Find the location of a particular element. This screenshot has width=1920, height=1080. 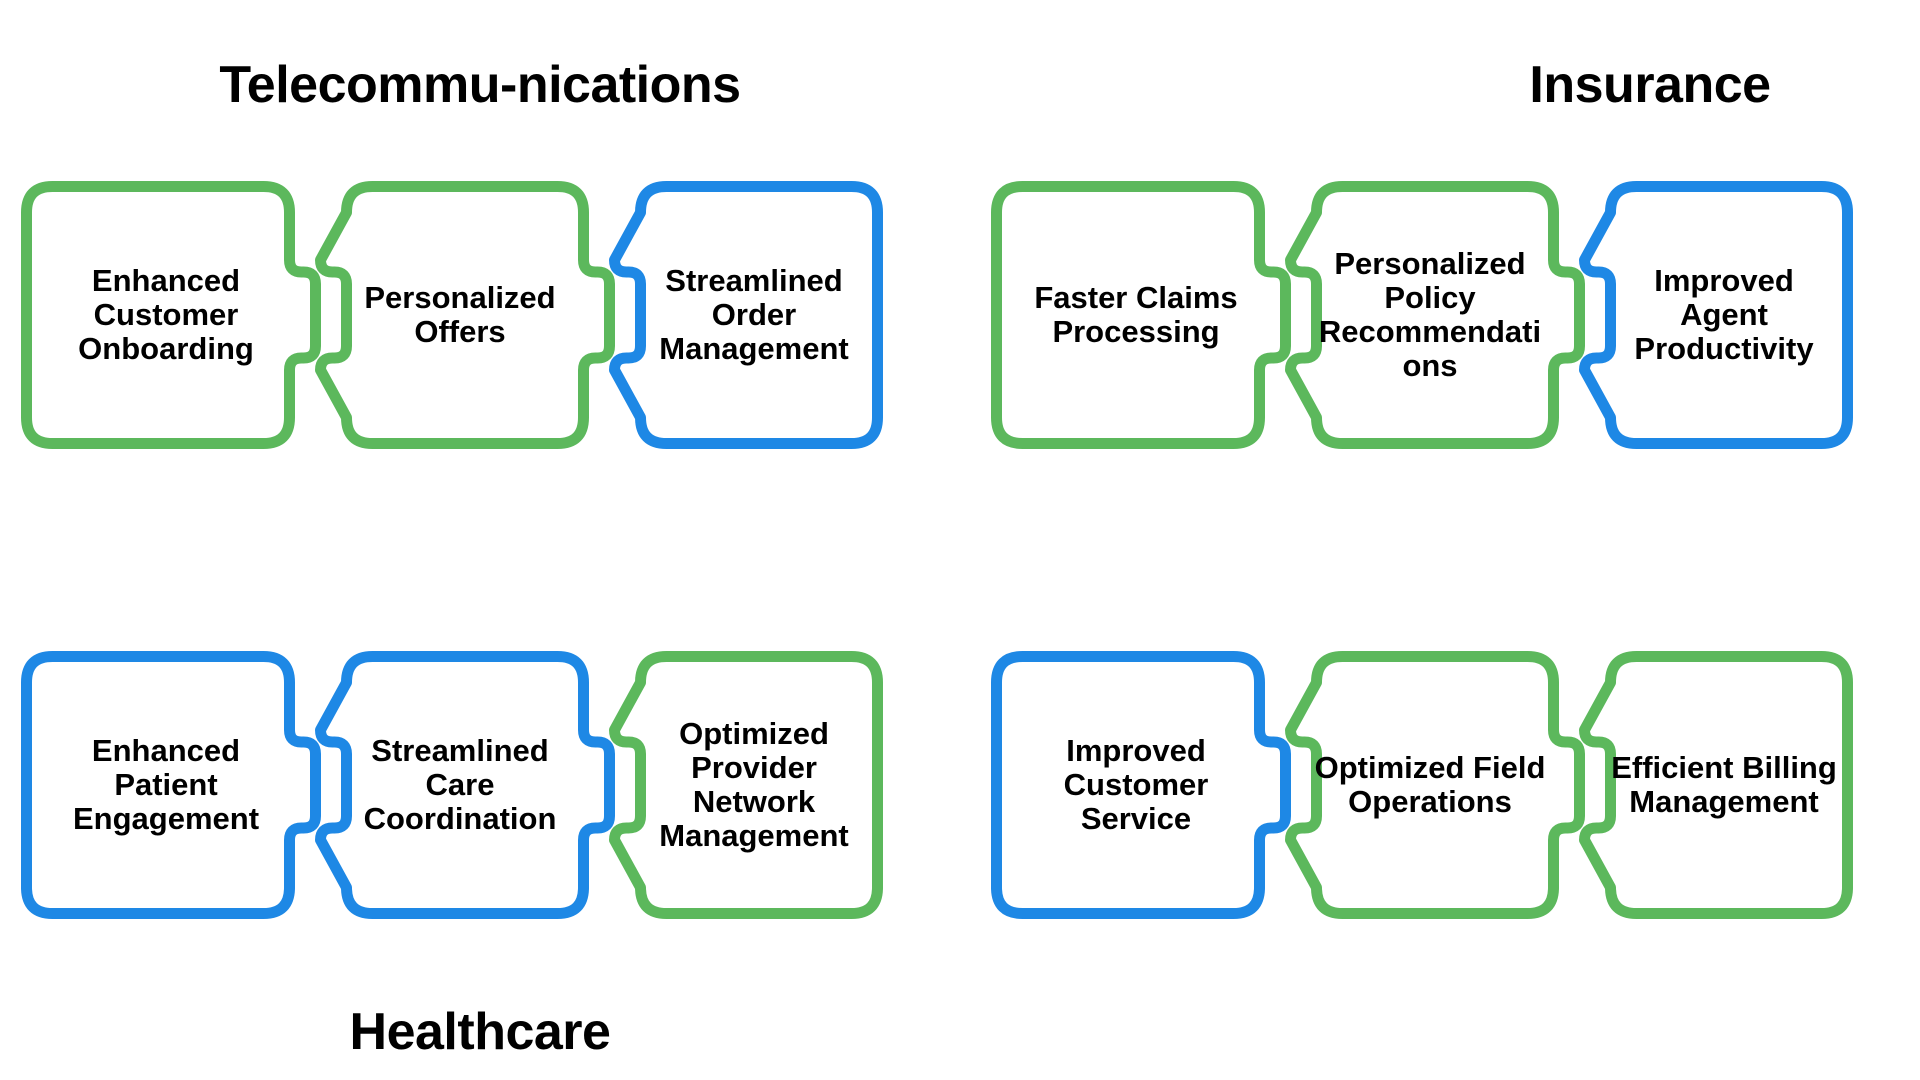

card-healthcare-1: Enhanced Patient Engagement is located at coordinates (171, 785).